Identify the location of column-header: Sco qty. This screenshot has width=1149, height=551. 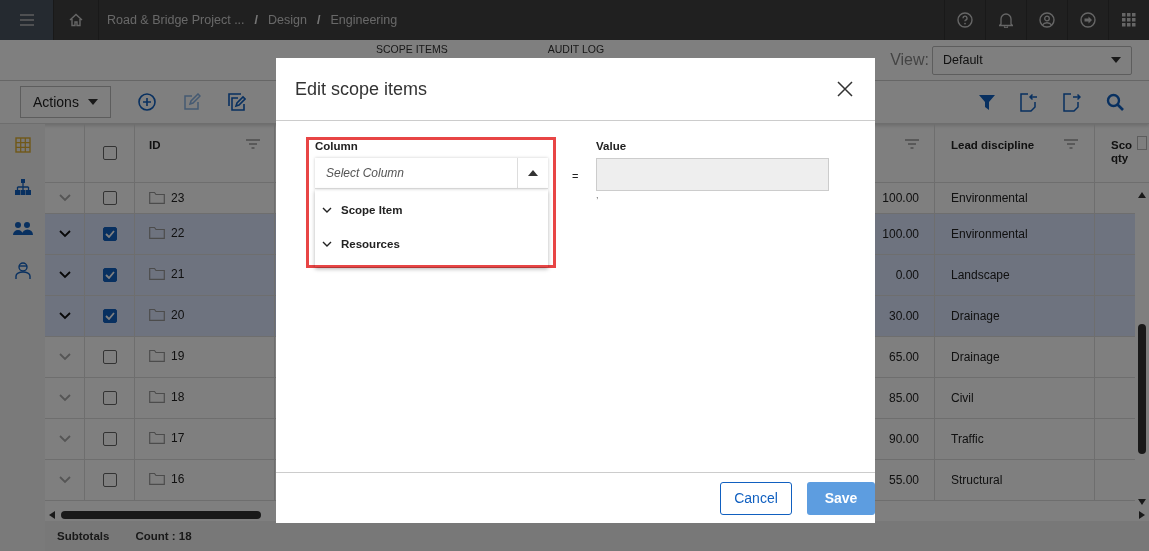
(1123, 152).